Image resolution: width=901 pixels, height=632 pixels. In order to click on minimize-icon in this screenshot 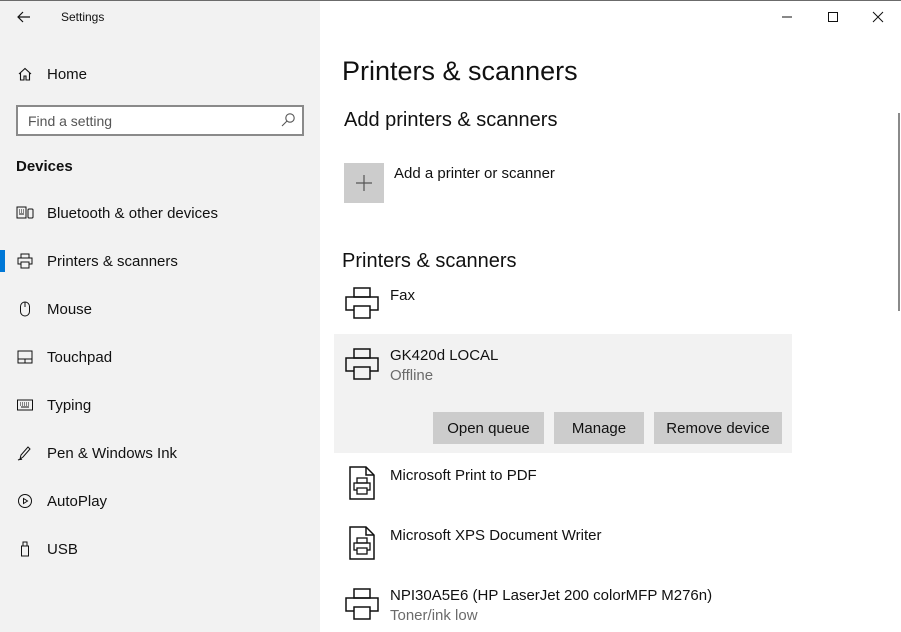, I will do `click(787, 17)`.